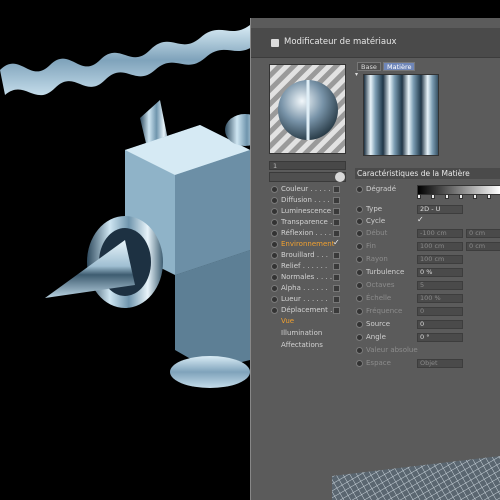 The height and width of the screenshot is (500, 500). Describe the element at coordinates (427, 221) in the screenshot. I see `param-cycle: Cycle ✓` at that location.